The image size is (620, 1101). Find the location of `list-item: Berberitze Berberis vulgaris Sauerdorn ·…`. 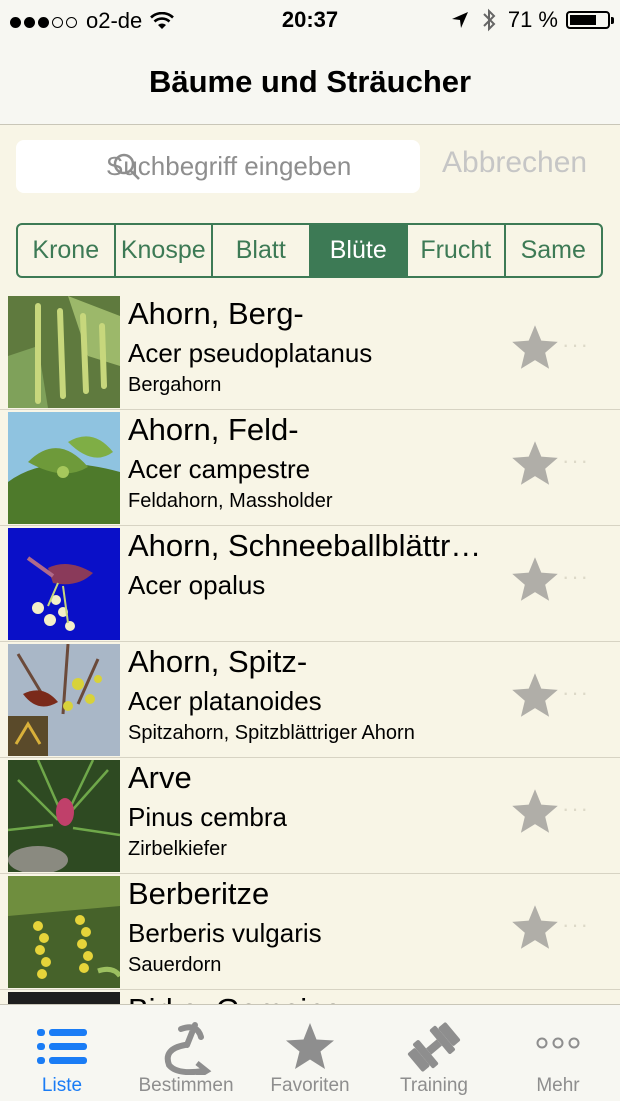

list-item: Berberitze Berberis vulgaris Sauerdorn ·… is located at coordinates (310, 932).